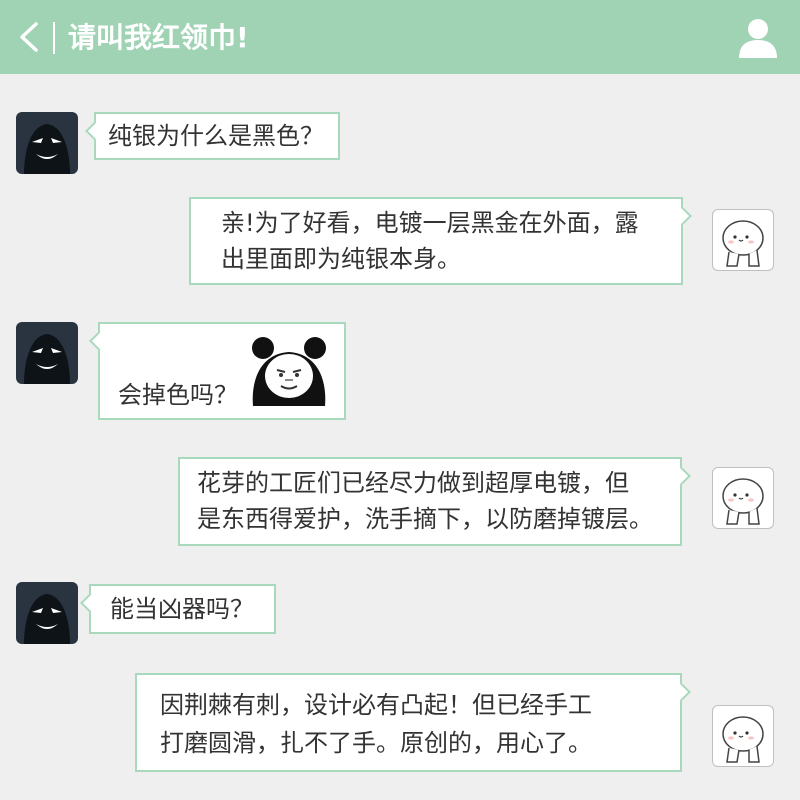 This screenshot has height=800, width=800. Describe the element at coordinates (54, 38) in the screenshot. I see `header-divider` at that location.